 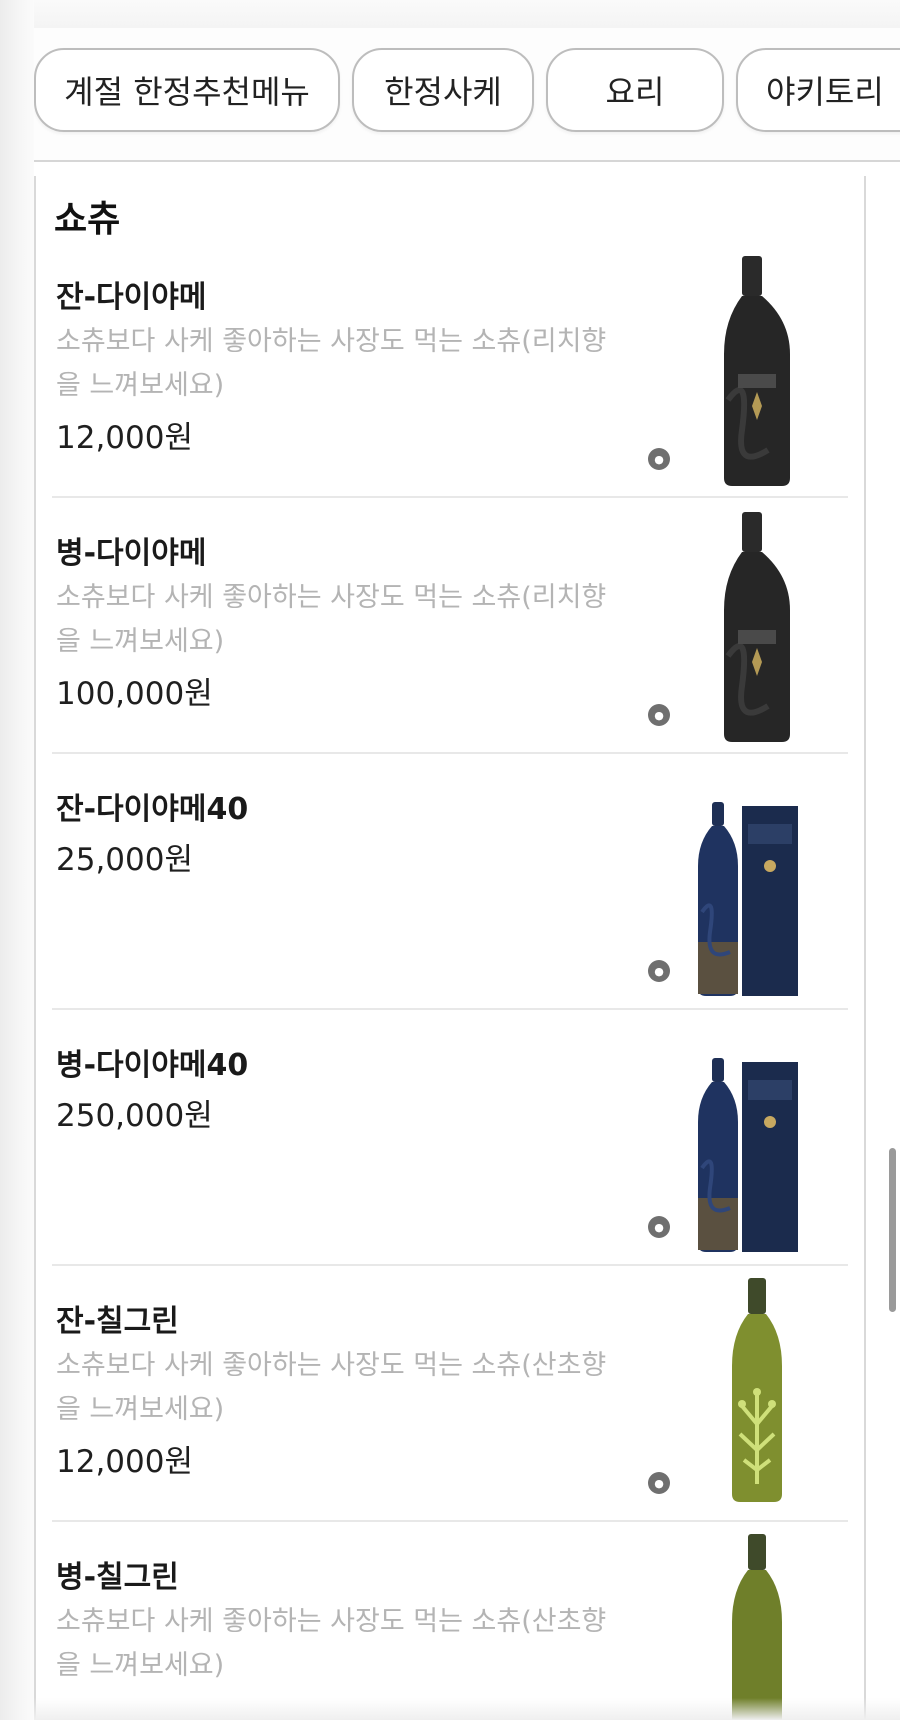 I want to click on item-price: 250,000원, so click(x=134, y=1116).